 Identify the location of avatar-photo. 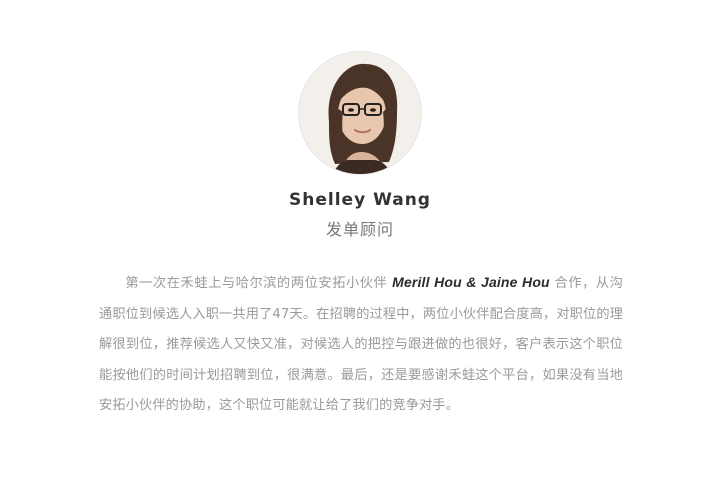
(360, 113).